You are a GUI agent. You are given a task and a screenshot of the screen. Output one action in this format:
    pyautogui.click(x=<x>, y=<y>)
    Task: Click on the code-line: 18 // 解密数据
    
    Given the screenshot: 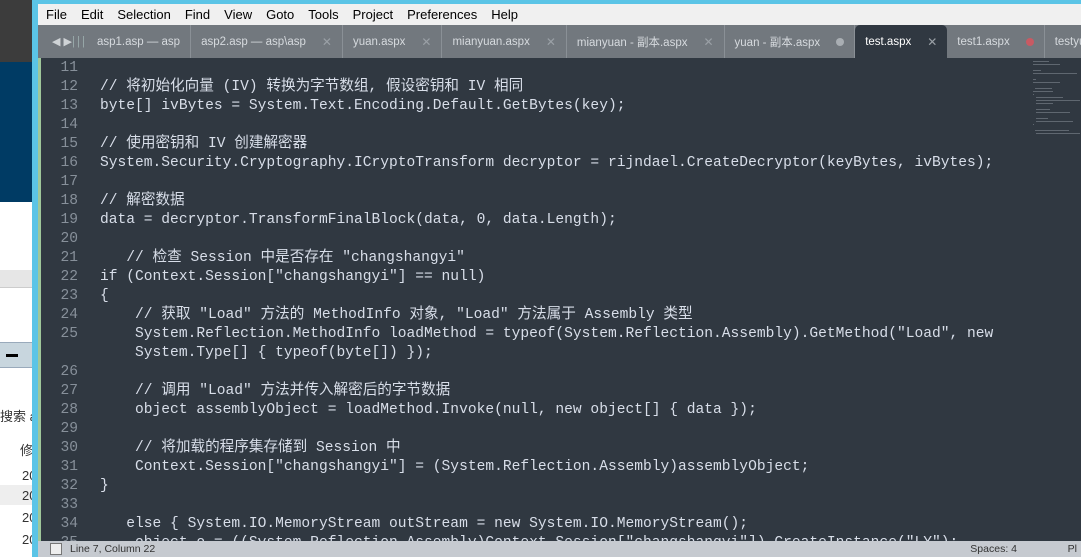 What is the action you would take?
    pyautogui.click(x=111, y=201)
    